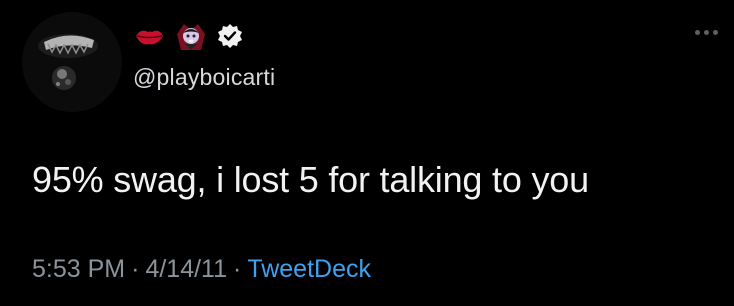 The width and height of the screenshot is (734, 306). What do you see at coordinates (191, 36) in the screenshot?
I see `vampire-icon` at bounding box center [191, 36].